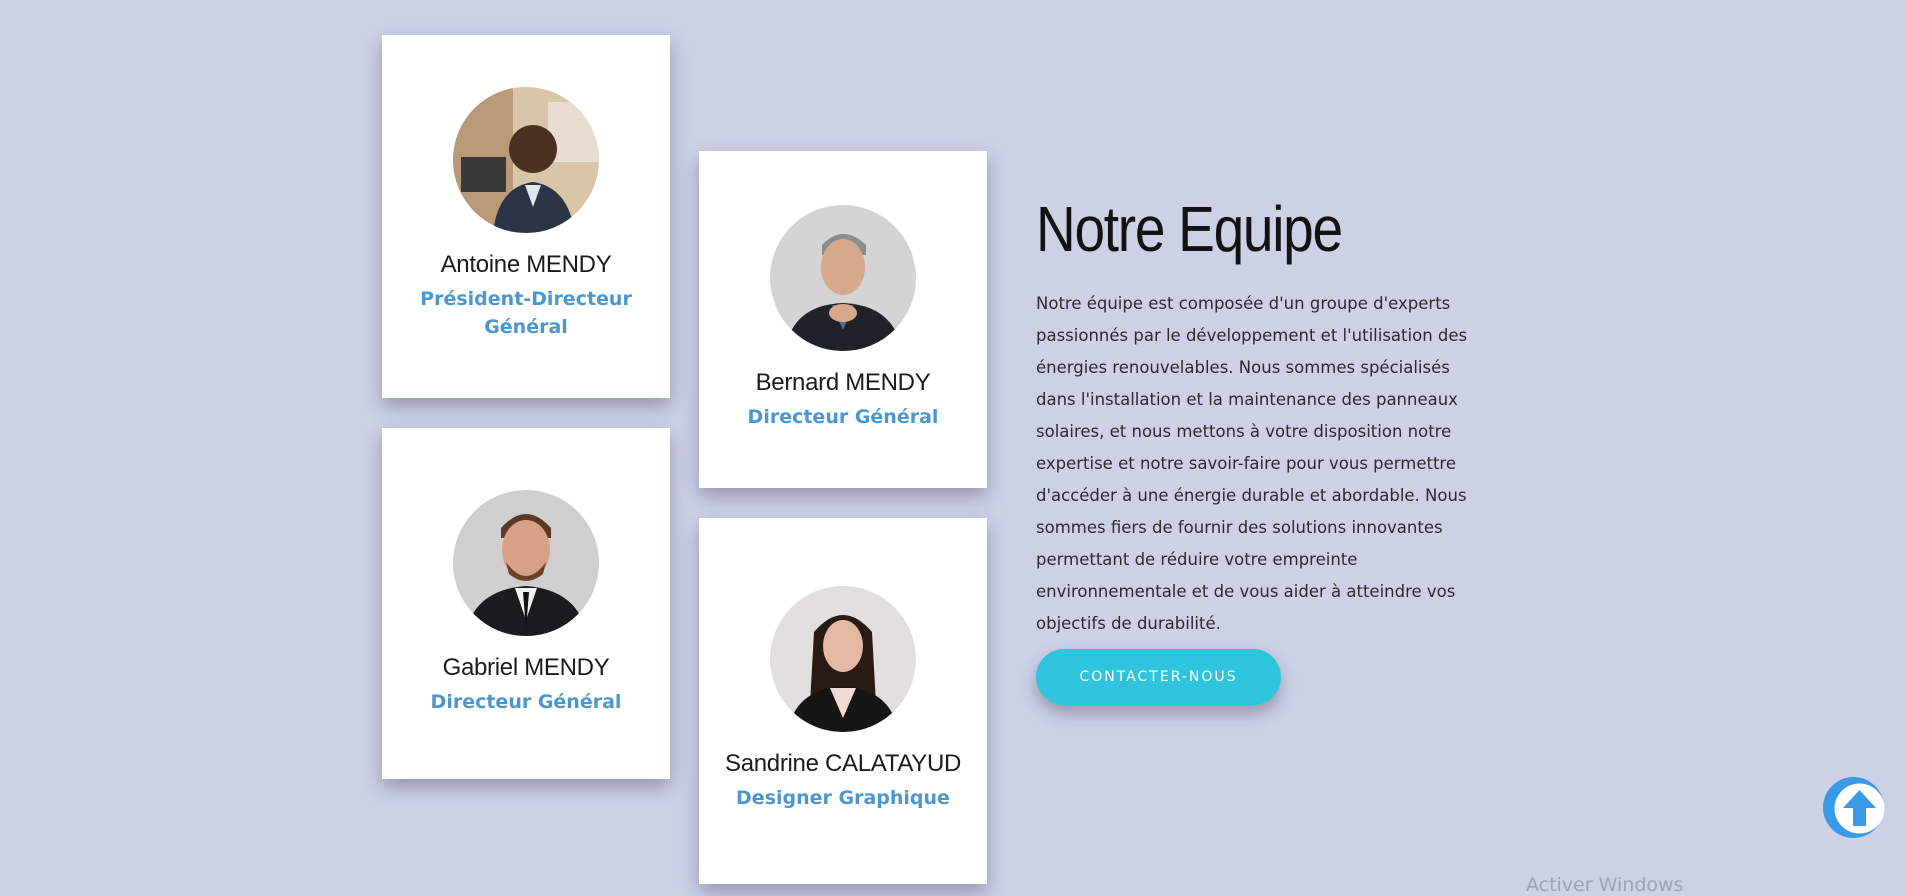 This screenshot has height=896, width=1905. I want to click on contact-button: CONTACTER-NOUS, so click(1158, 677).